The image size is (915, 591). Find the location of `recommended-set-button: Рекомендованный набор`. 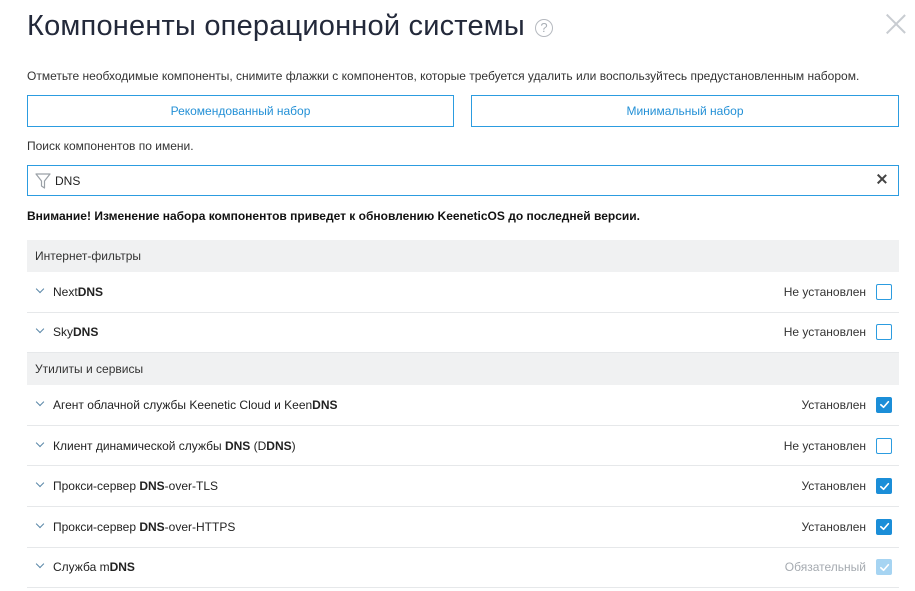

recommended-set-button: Рекомендованный набор is located at coordinates (240, 111).